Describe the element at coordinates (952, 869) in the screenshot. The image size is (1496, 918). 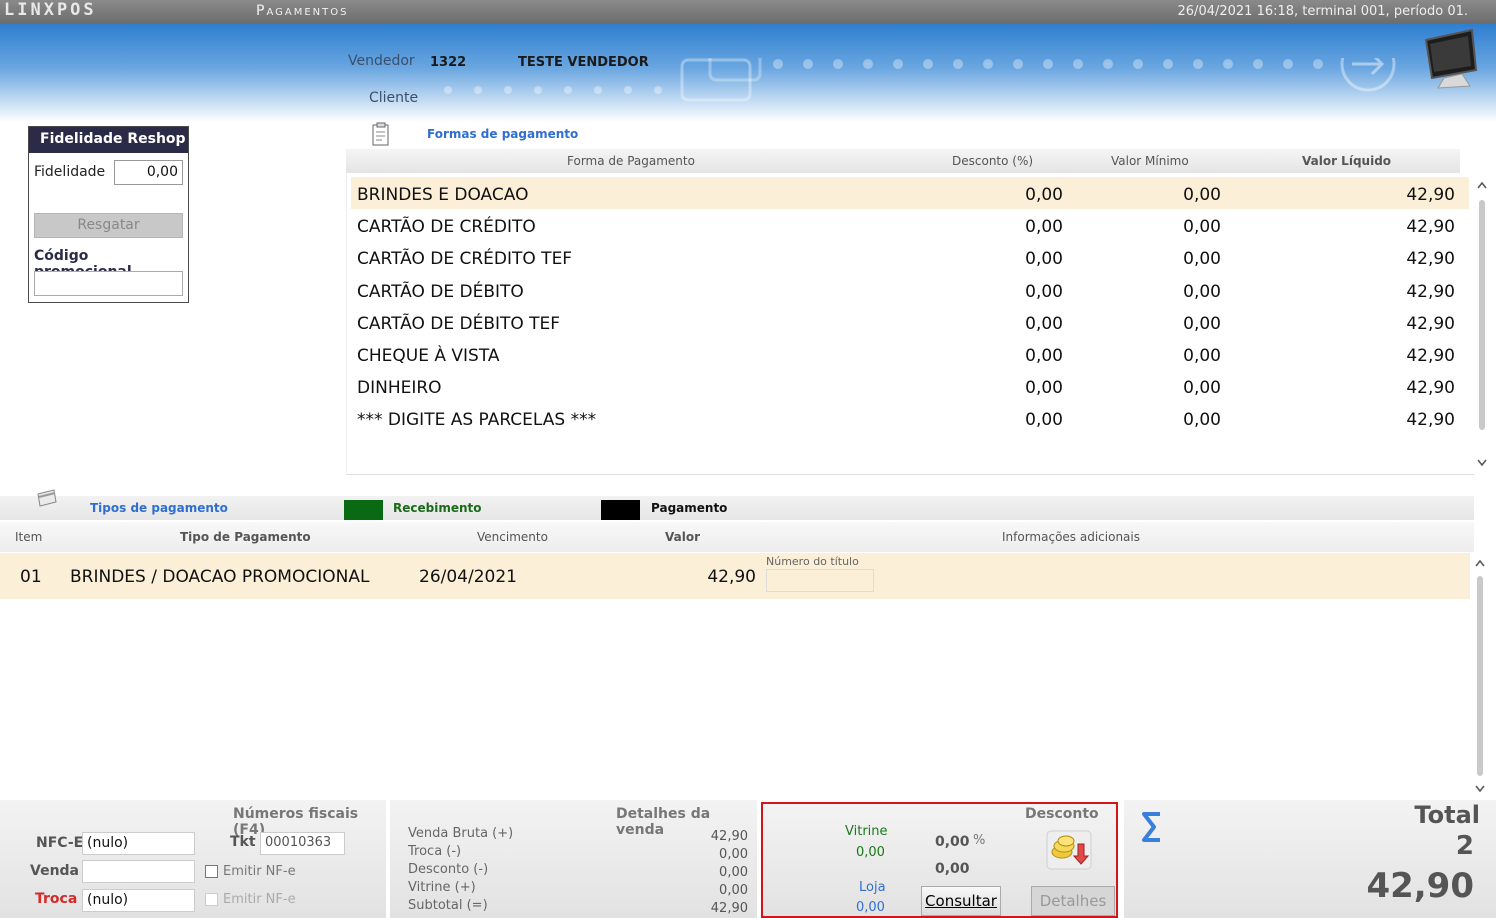
I see `desconto-amount-value: 0,00` at that location.